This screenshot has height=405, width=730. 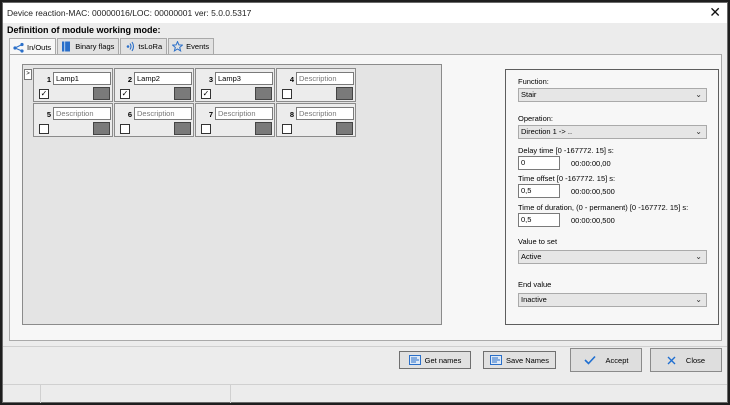 I want to click on get-names-icon, so click(x=414, y=360).